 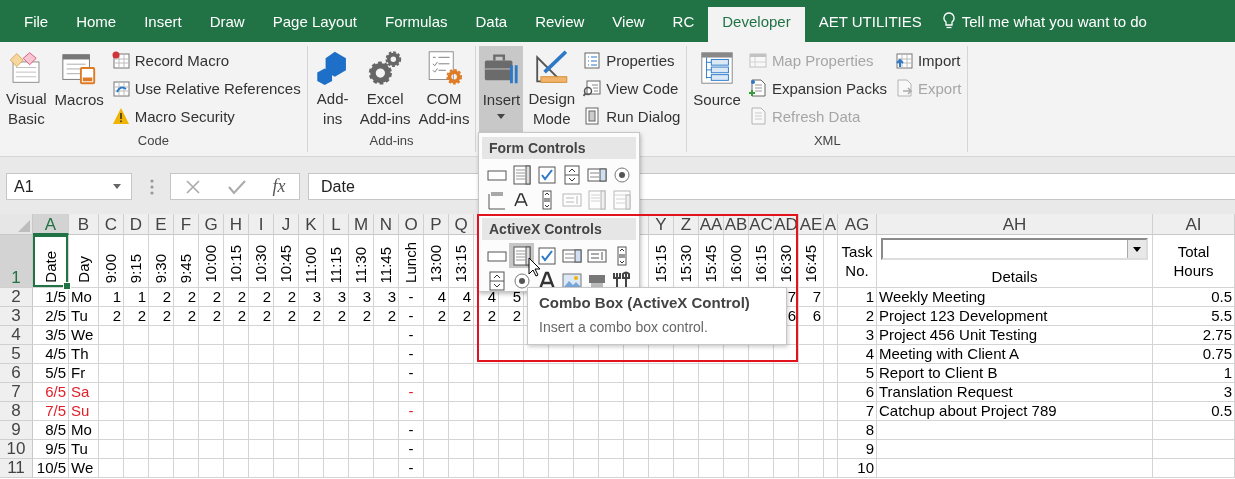 What do you see at coordinates (163, 21) in the screenshot?
I see `ribbon-tab: Insert` at bounding box center [163, 21].